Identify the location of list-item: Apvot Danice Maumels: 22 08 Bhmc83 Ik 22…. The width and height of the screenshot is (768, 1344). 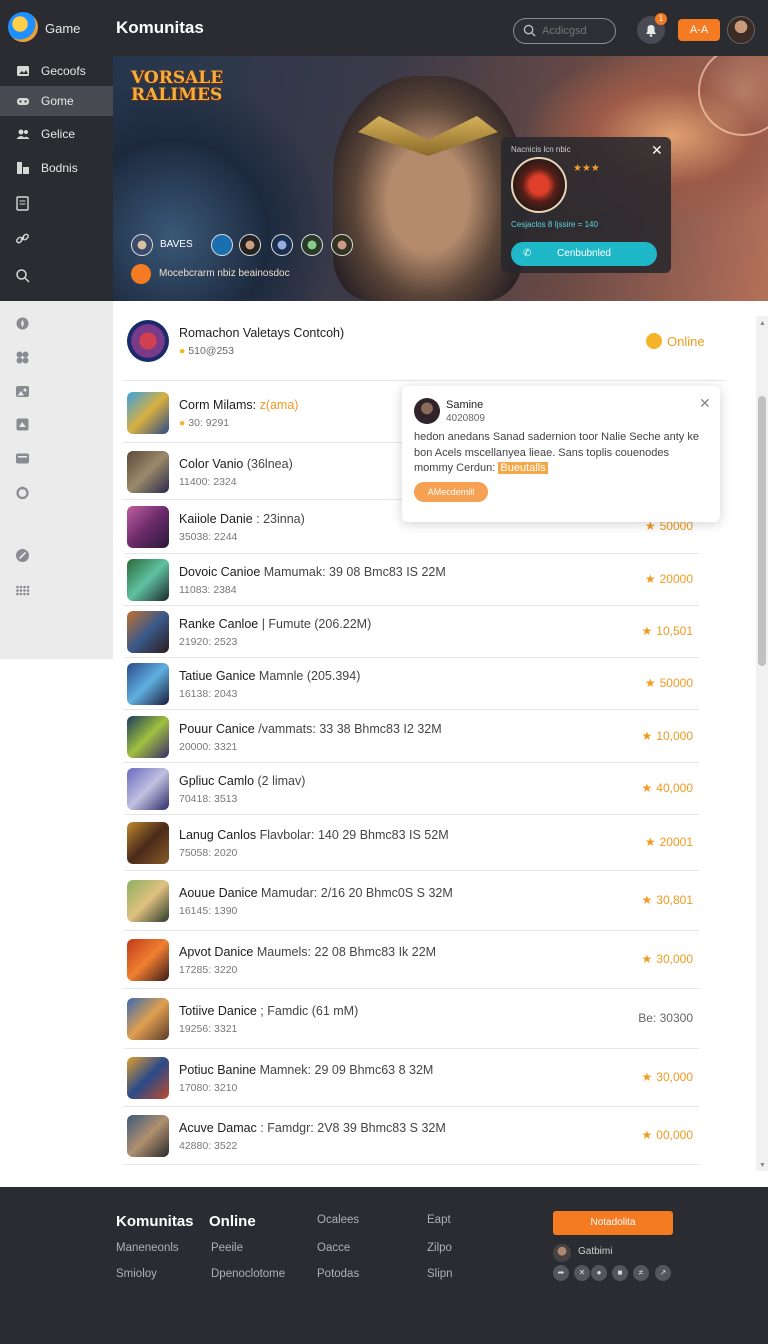
(411, 960).